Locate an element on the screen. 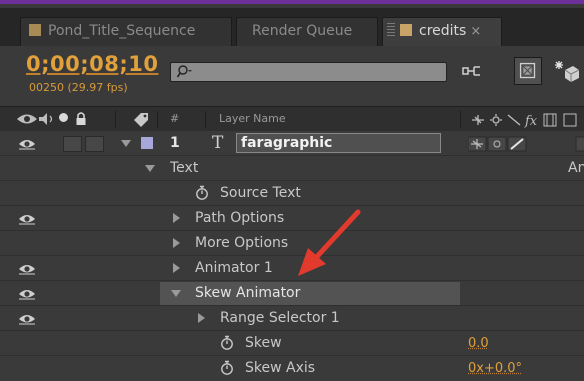 This screenshot has height=381, width=584. audio-speaker-icon is located at coordinates (46, 119).